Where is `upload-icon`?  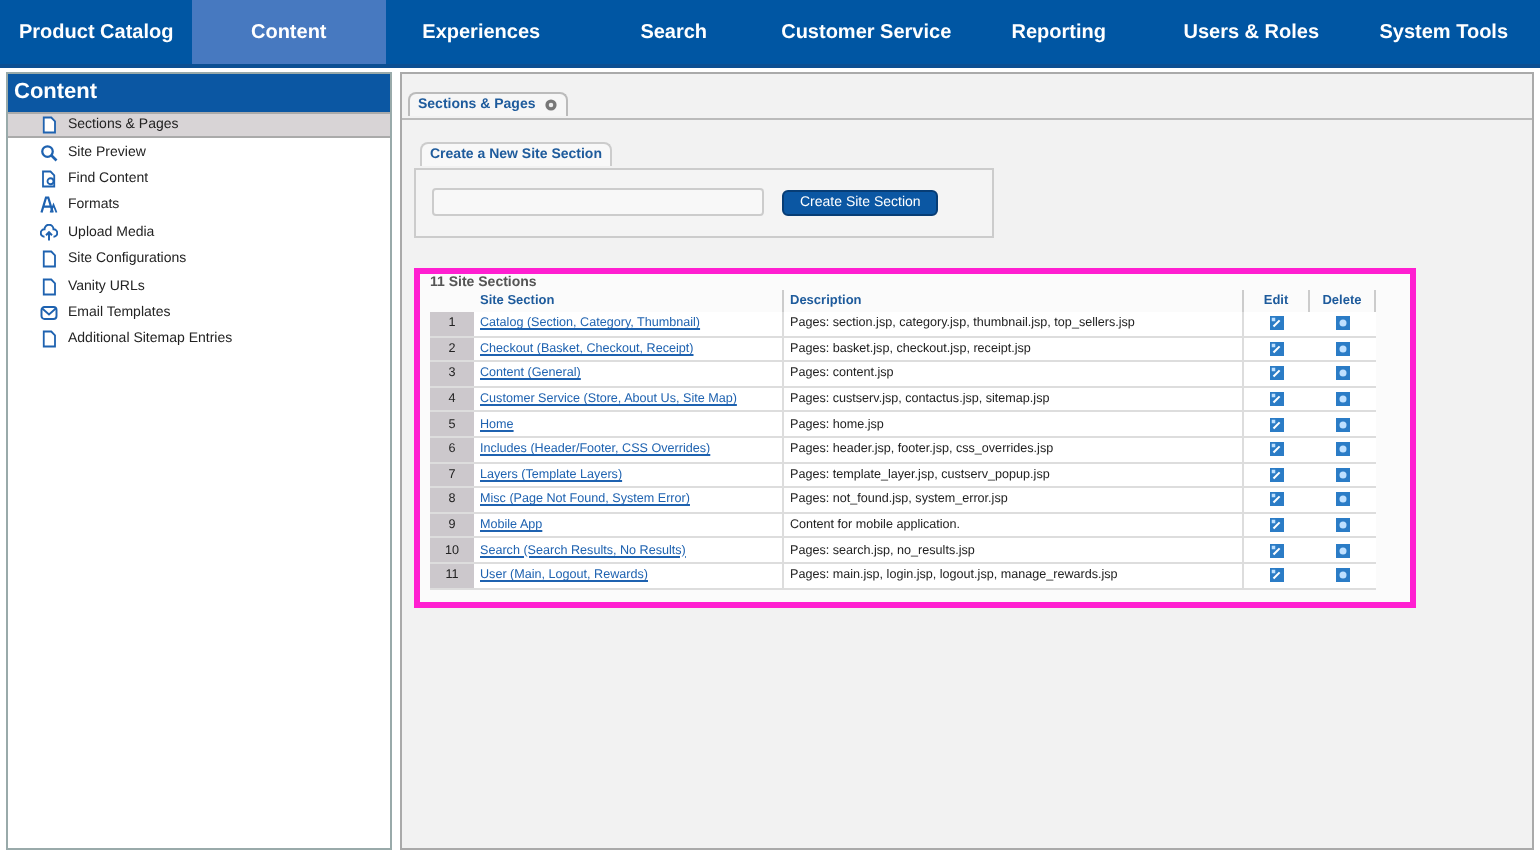
upload-icon is located at coordinates (49, 232).